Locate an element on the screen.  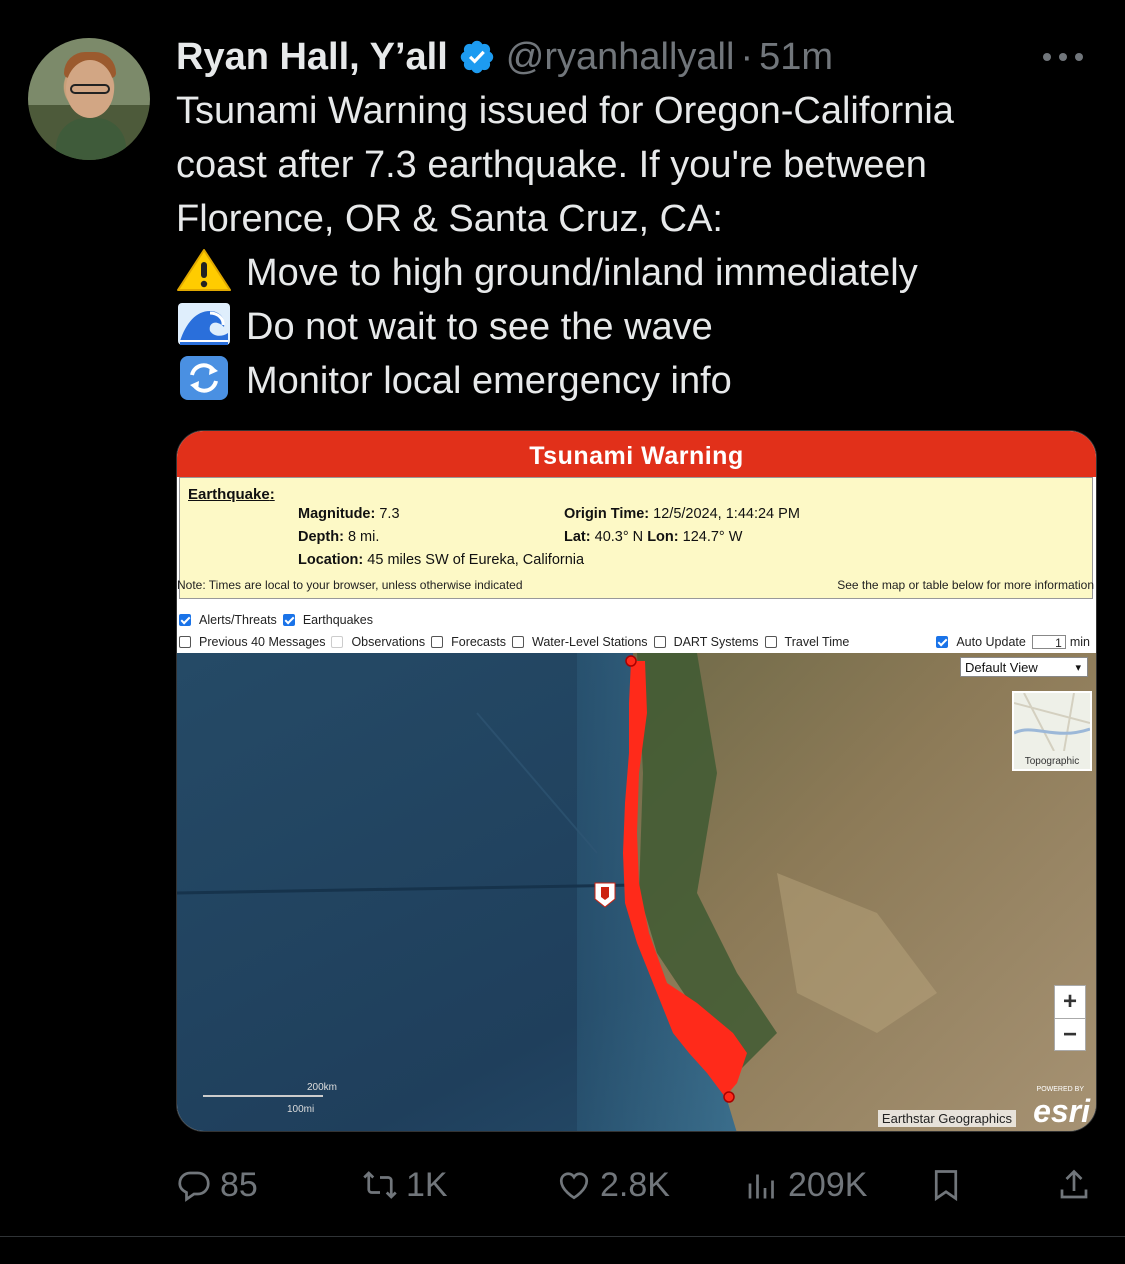
earthquake-heading: Earthquake: is located at coordinates (231, 494).